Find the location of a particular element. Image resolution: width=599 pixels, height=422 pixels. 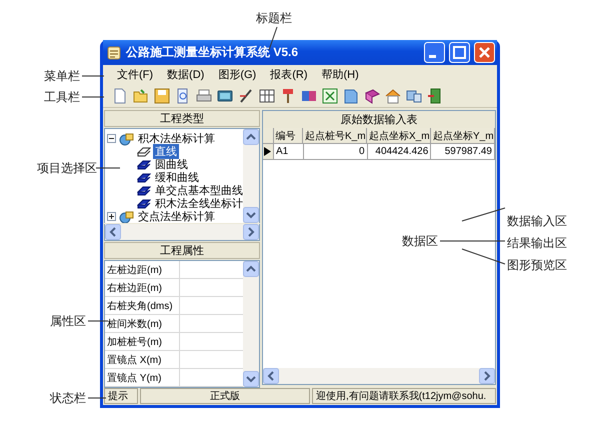

tree-item: 单交点基本型曲线 is located at coordinates (198, 190).